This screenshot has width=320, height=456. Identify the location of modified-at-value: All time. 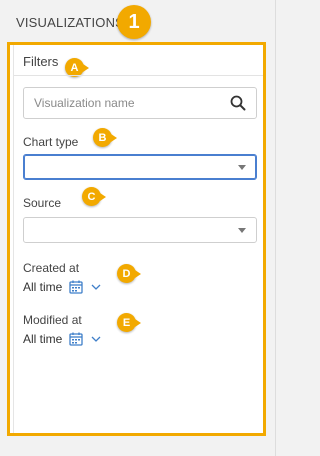
(42, 339).